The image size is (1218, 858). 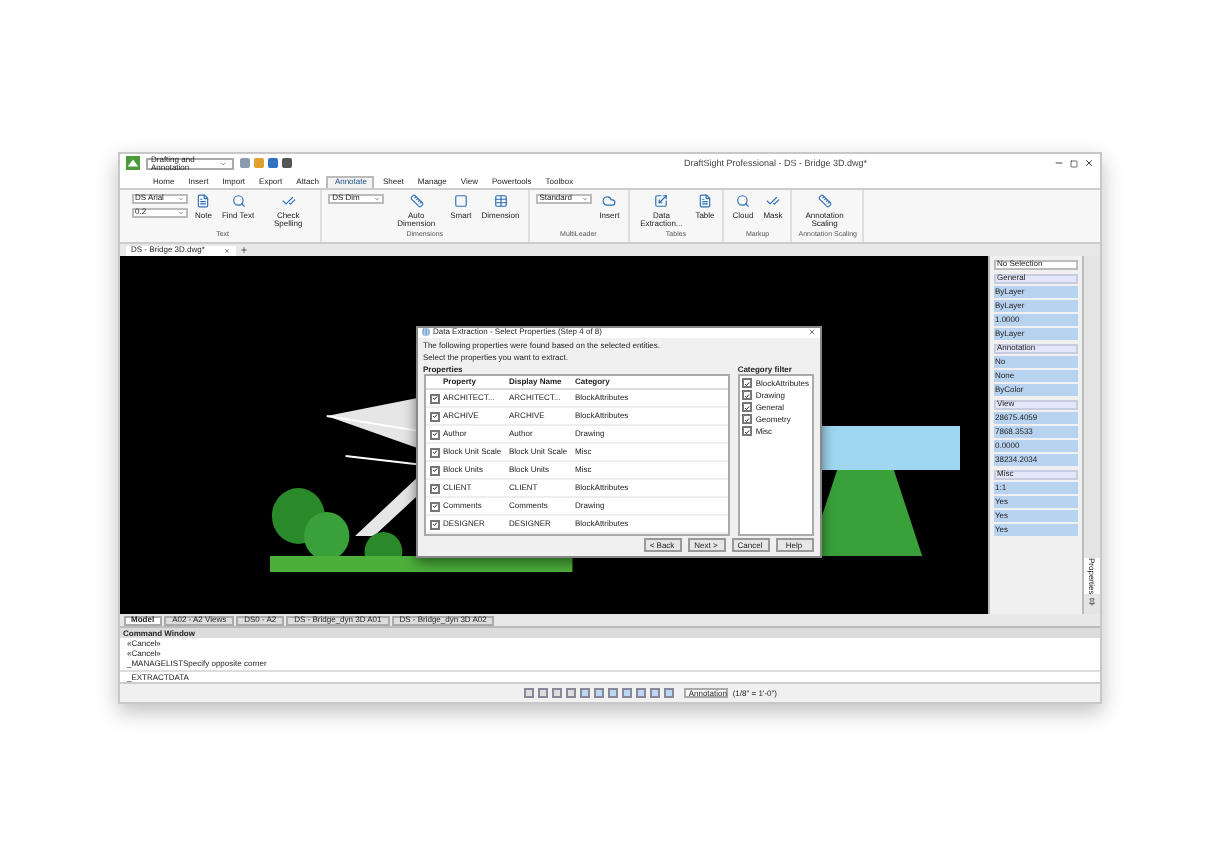 What do you see at coordinates (460, 200) in the screenshot?
I see `square-icon` at bounding box center [460, 200].